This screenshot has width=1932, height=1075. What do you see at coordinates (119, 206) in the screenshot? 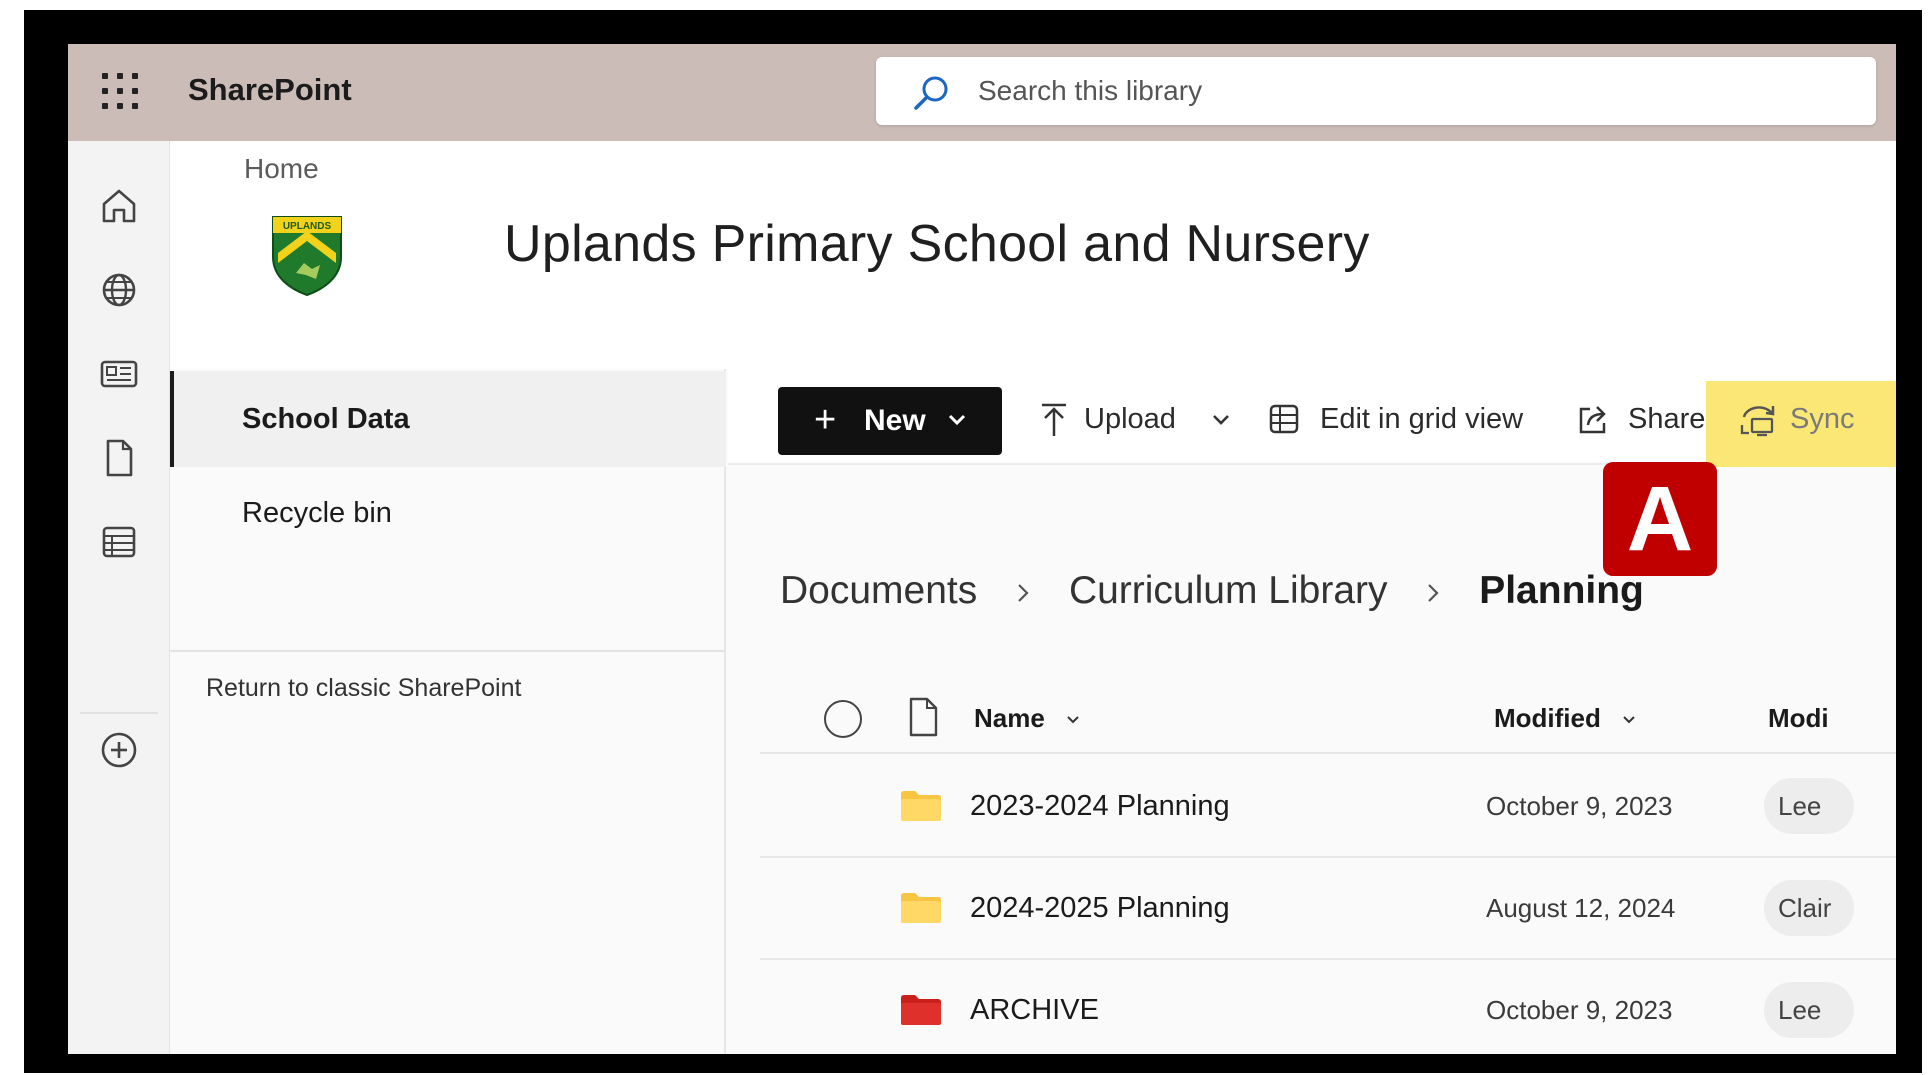
I see `home-icon` at bounding box center [119, 206].